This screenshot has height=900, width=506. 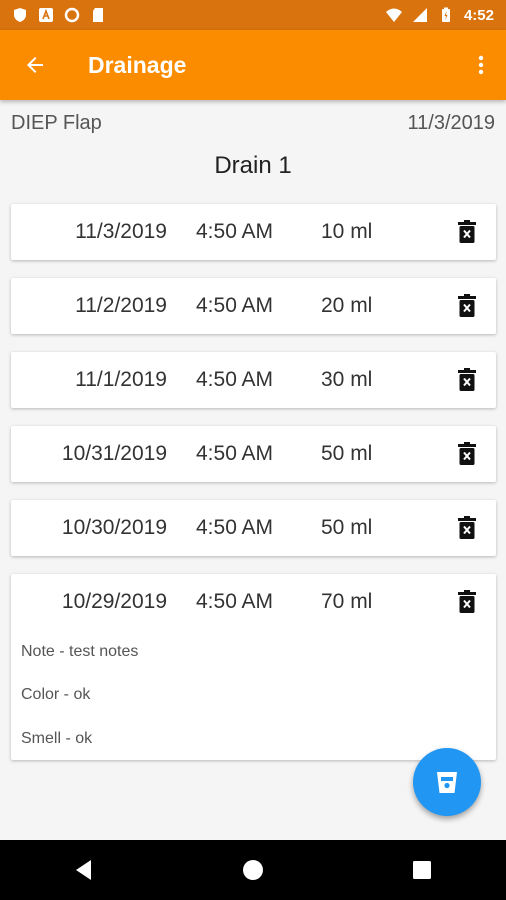 I want to click on entry-card: 10/31/2019 4:50 AM 50 ml, so click(x=253, y=454).